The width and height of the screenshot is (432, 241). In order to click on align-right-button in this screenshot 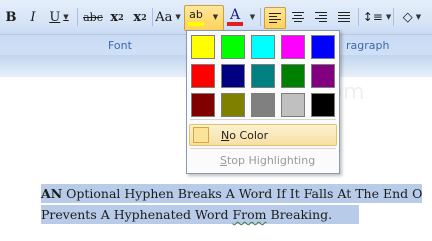, I will do `click(321, 17)`.